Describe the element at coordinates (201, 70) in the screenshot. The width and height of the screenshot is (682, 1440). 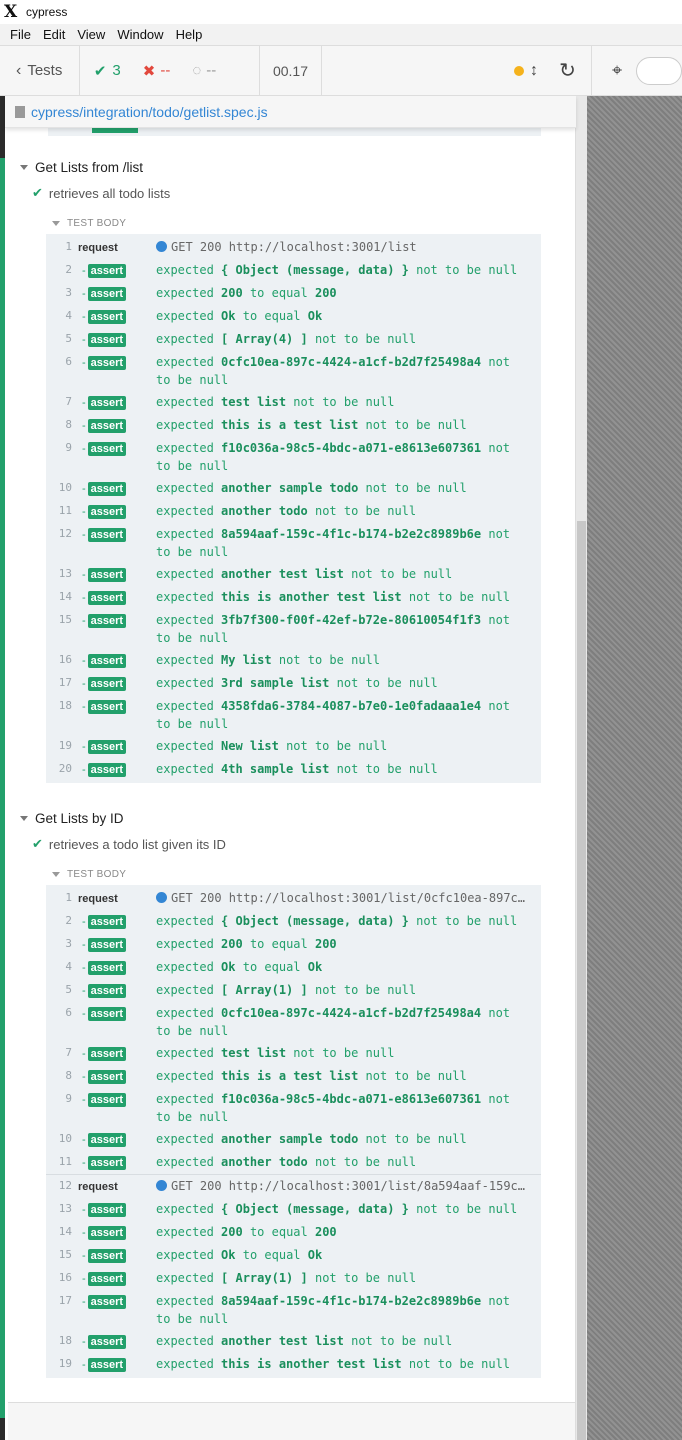
I see `pending-stat: ◌ --` at that location.